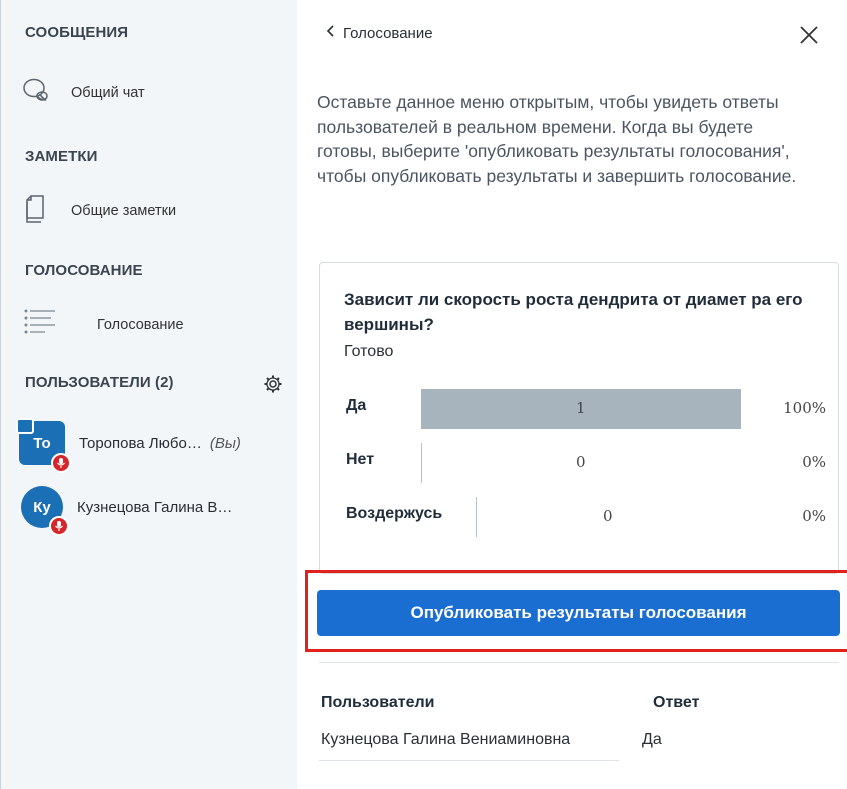 Image resolution: width=847 pixels, height=789 pixels. Describe the element at coordinates (108, 93) in the screenshot. I see `sidebar-item-label: Общий чат` at that location.